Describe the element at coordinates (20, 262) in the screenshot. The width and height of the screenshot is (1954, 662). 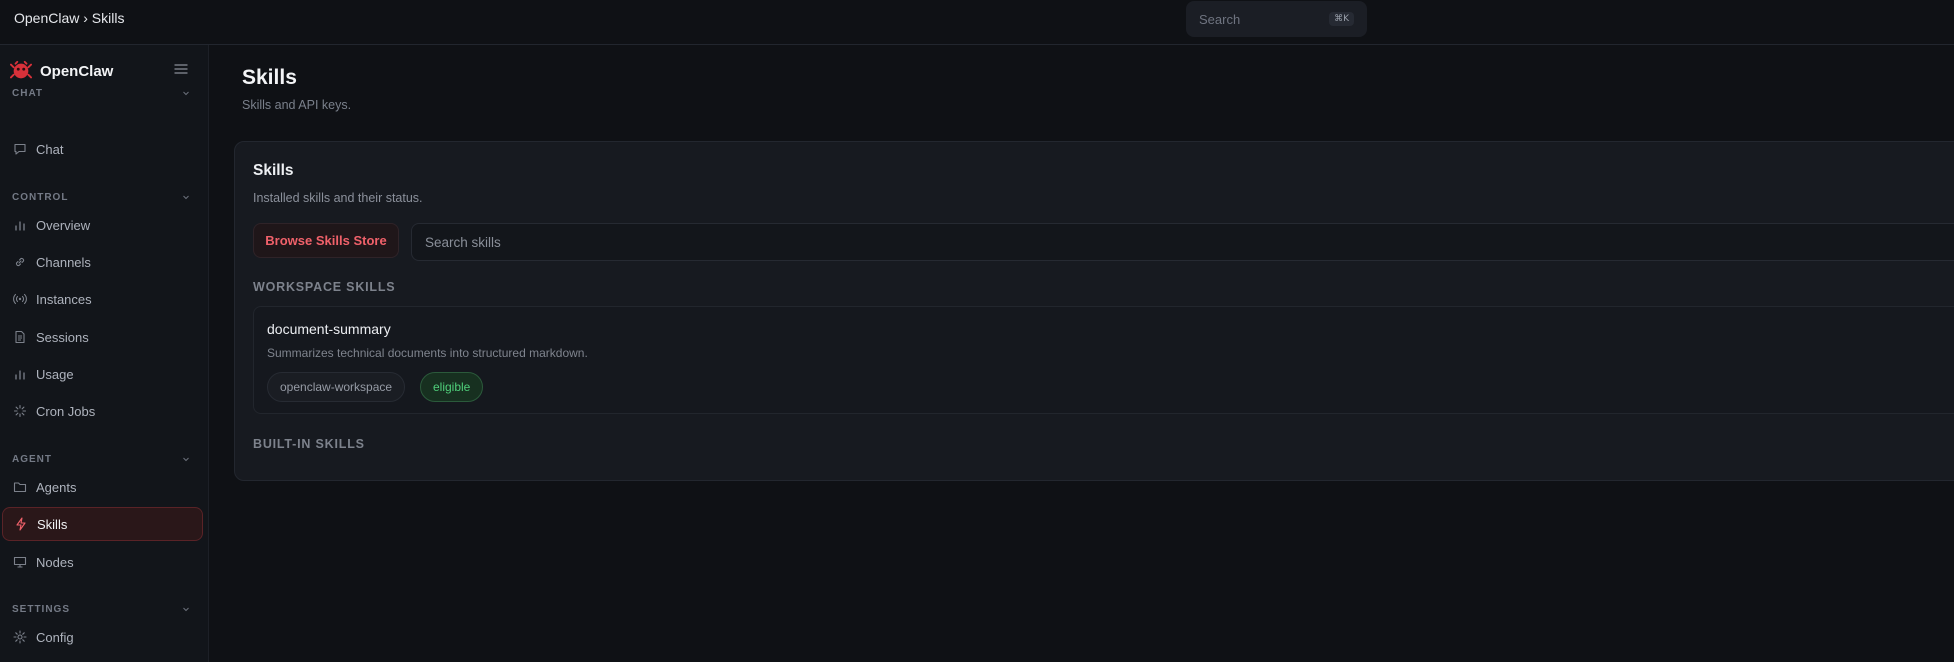
I see `link-icon` at that location.